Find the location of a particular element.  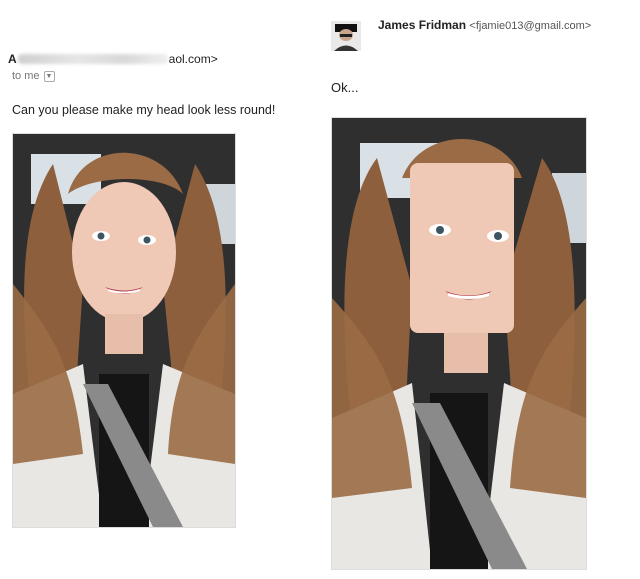

sender-avatar is located at coordinates (346, 36).